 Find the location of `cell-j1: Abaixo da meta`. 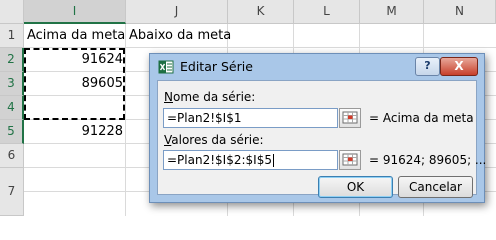

cell-j1: Abaixo da meta is located at coordinates (180, 35).